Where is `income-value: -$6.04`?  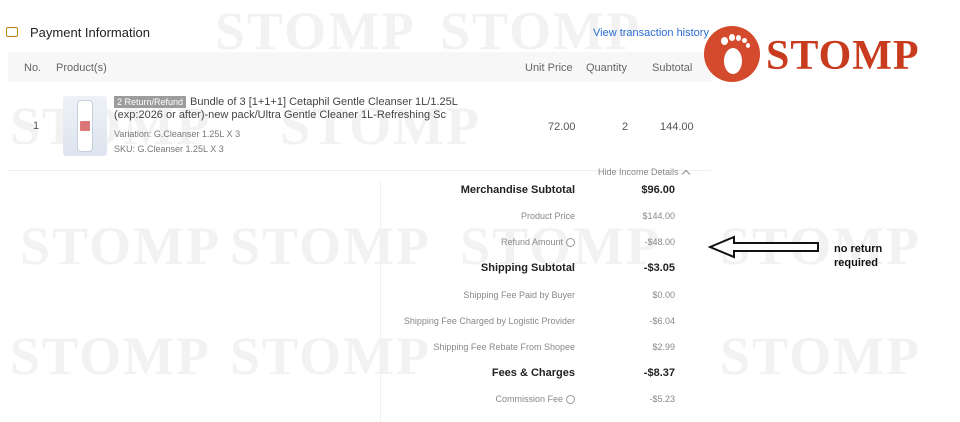
income-value: -$6.04 is located at coordinates (662, 321).